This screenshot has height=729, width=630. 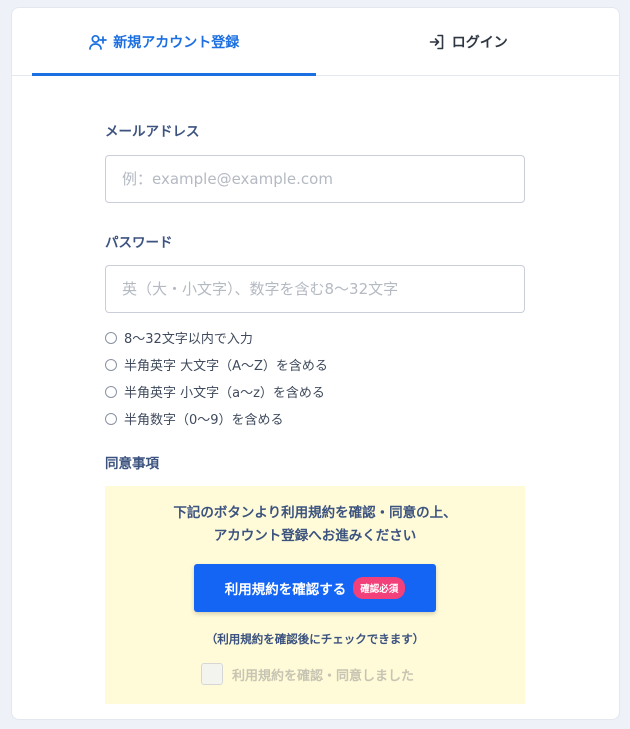 I want to click on email-label: メールアドレス, so click(x=152, y=132).